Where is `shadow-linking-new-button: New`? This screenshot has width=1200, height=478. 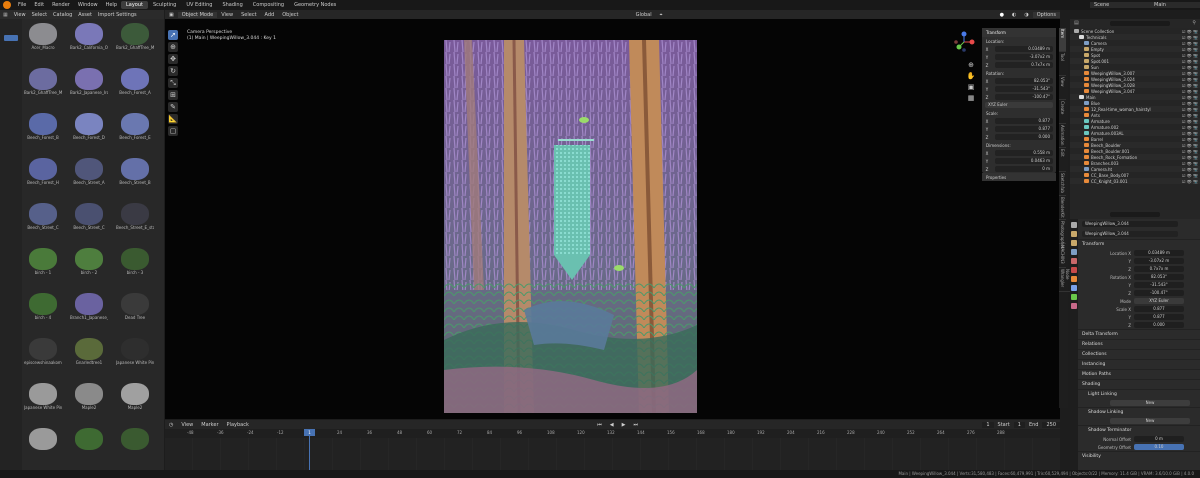 shadow-linking-new-button: New is located at coordinates (1150, 421).